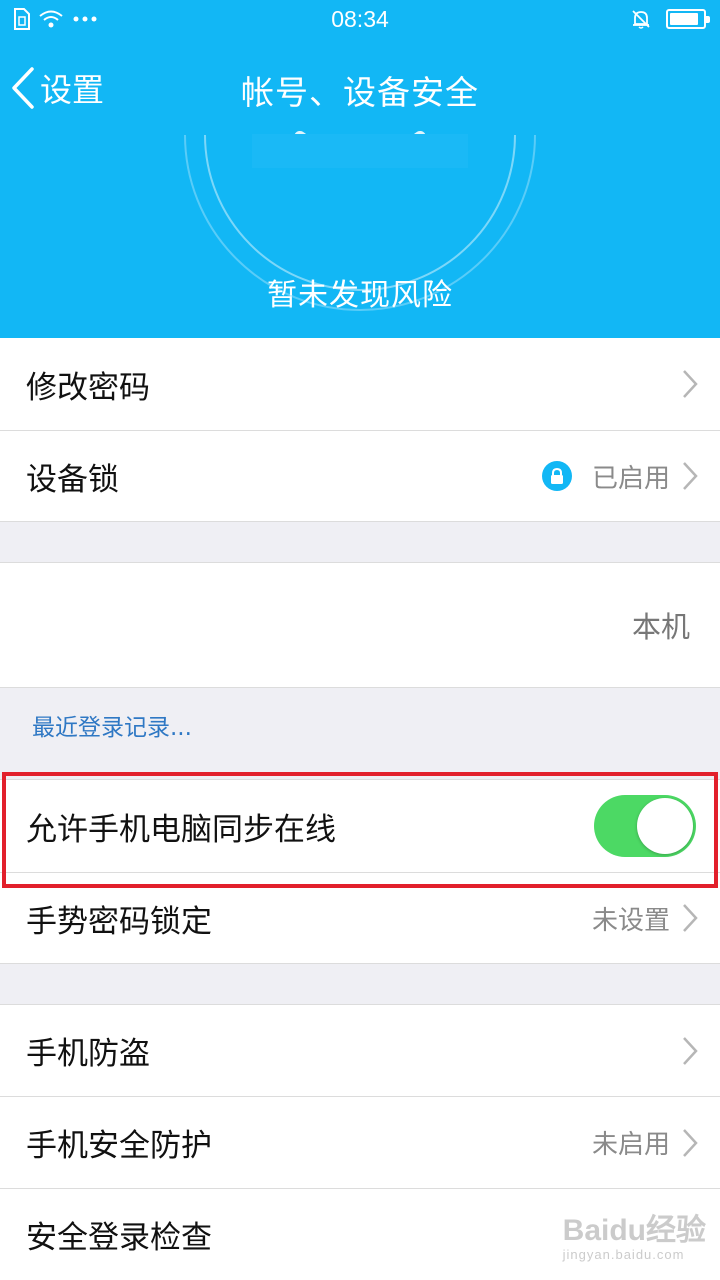 This screenshot has height=1280, width=720. Describe the element at coordinates (641, 19) in the screenshot. I see `mute-bell-icon` at that location.